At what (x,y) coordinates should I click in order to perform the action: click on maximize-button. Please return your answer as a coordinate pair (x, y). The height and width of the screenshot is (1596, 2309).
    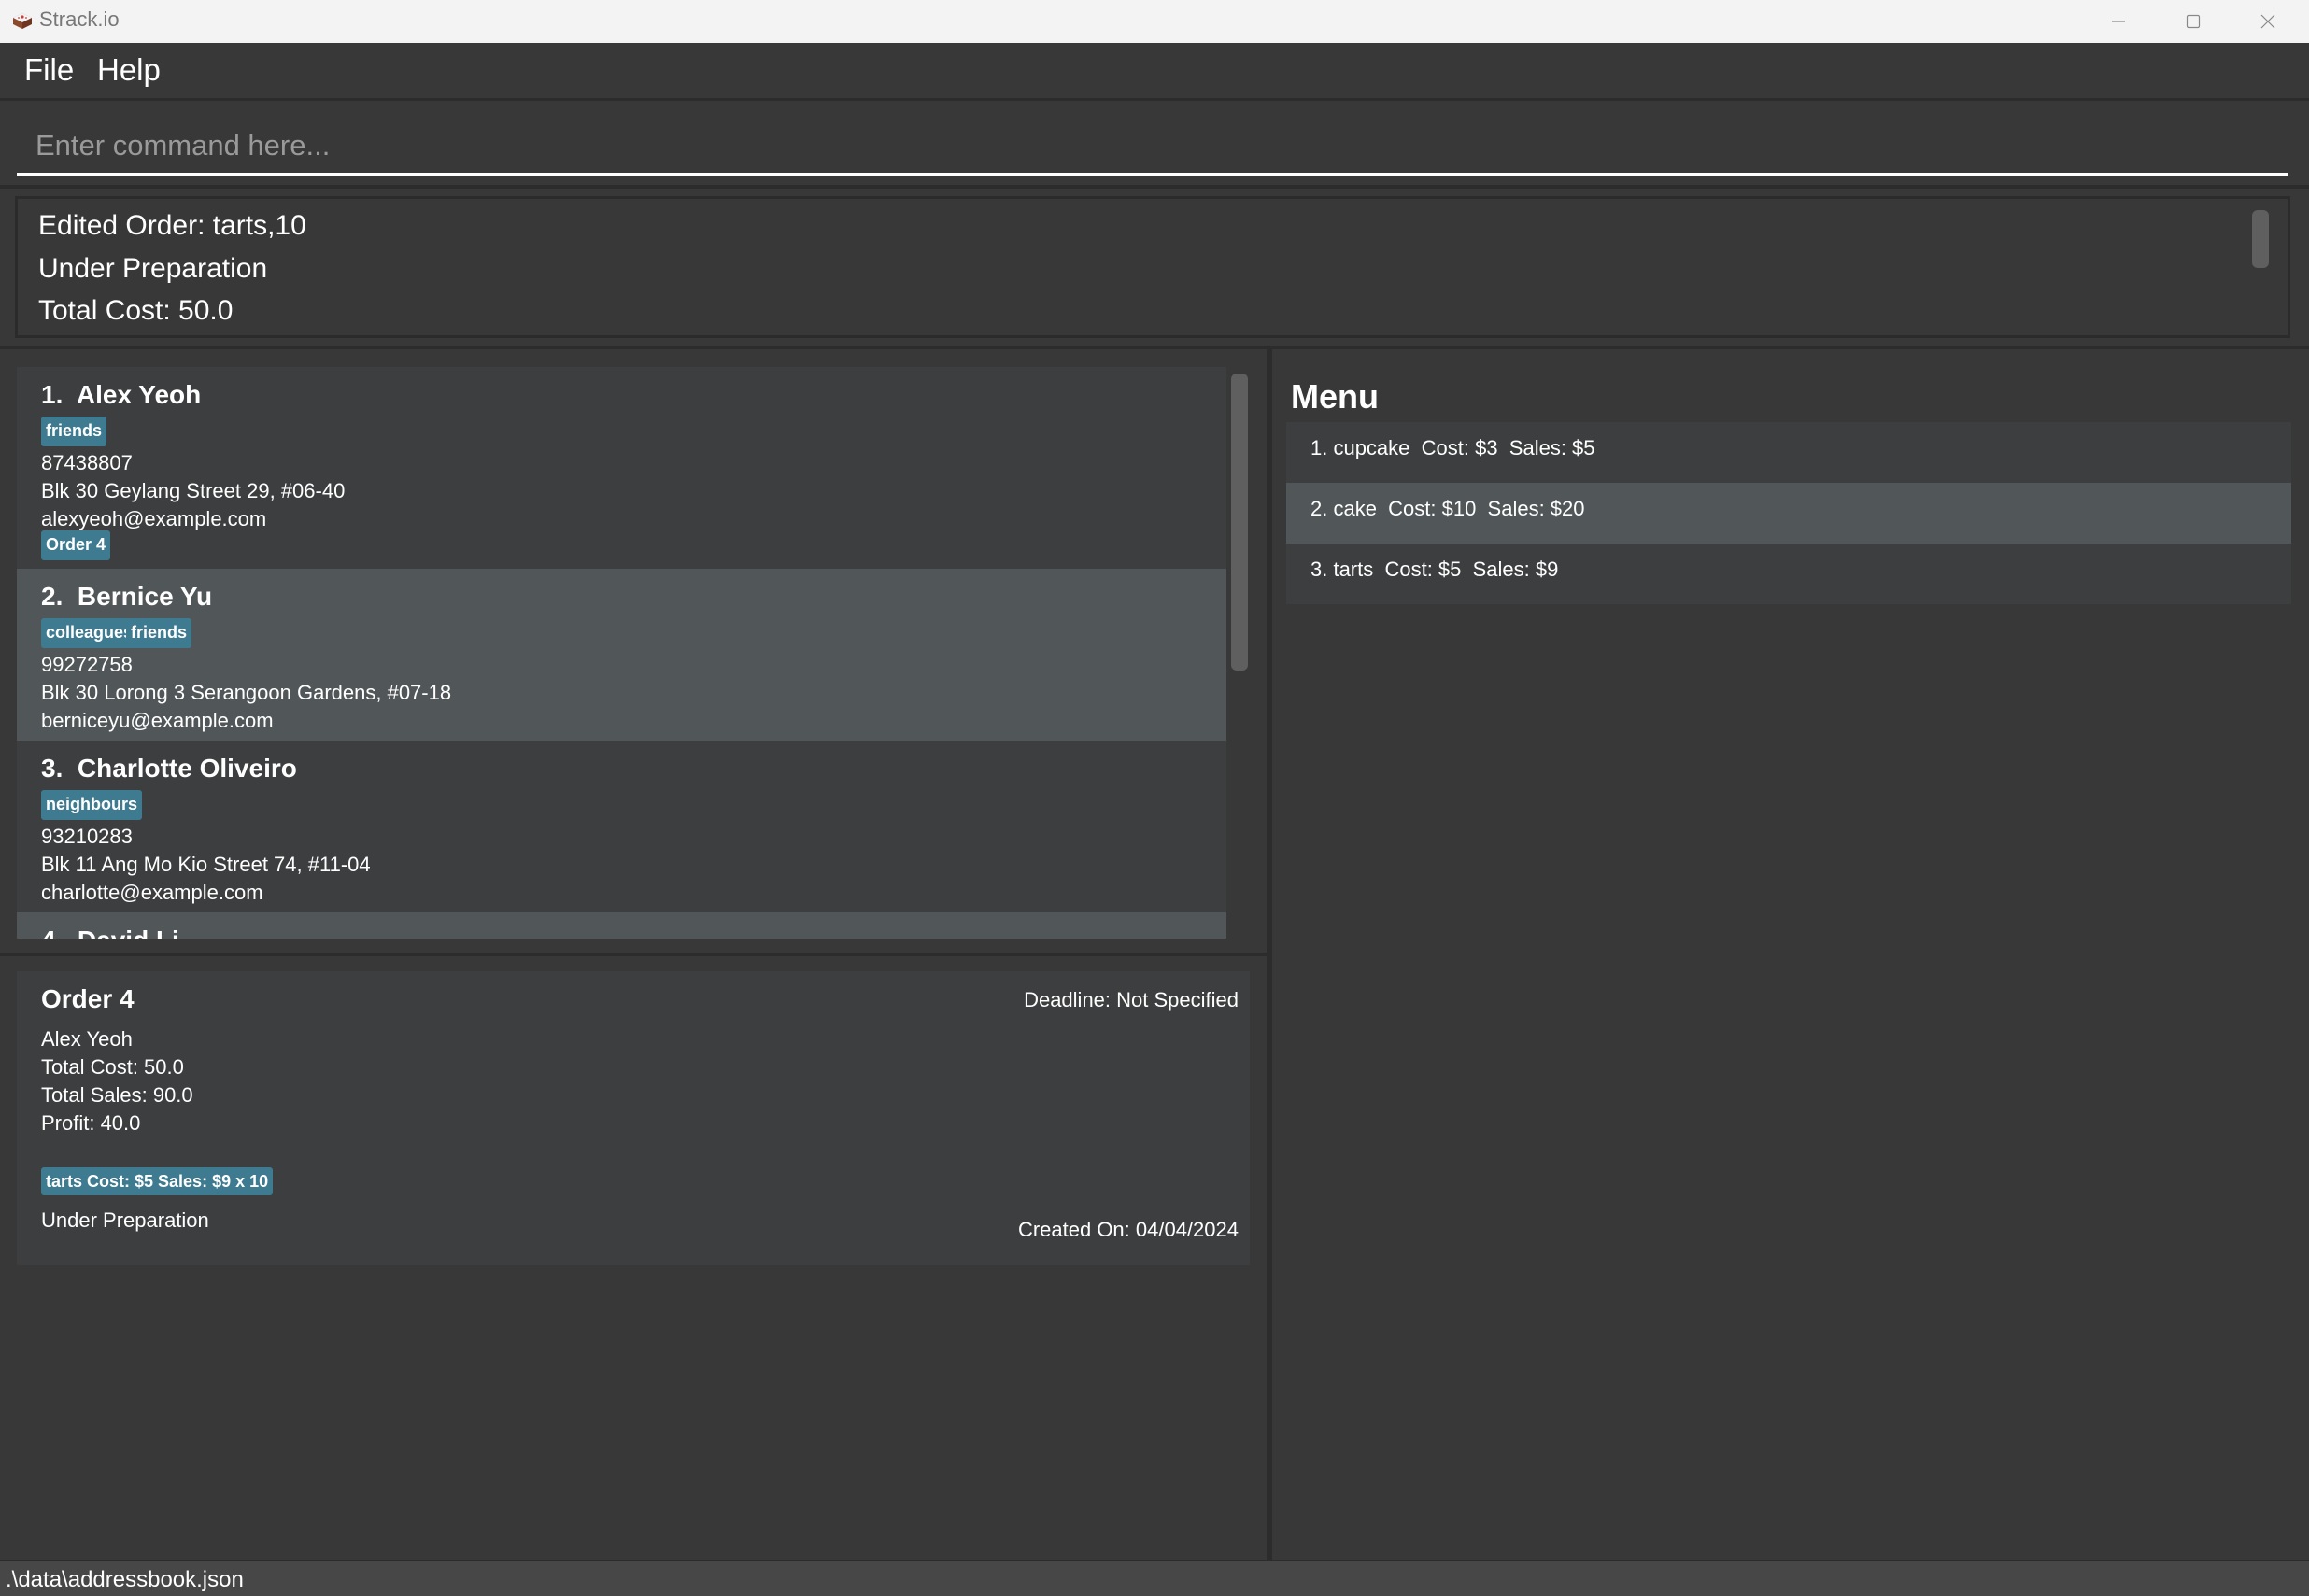
    Looking at the image, I should click on (2194, 21).